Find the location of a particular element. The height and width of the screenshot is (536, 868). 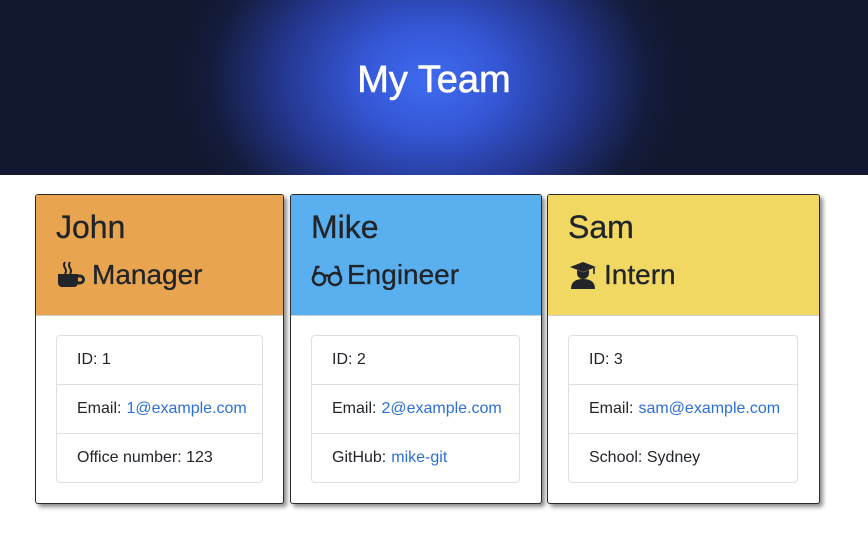

list-item-office: Office number: 123 is located at coordinates (145, 457).